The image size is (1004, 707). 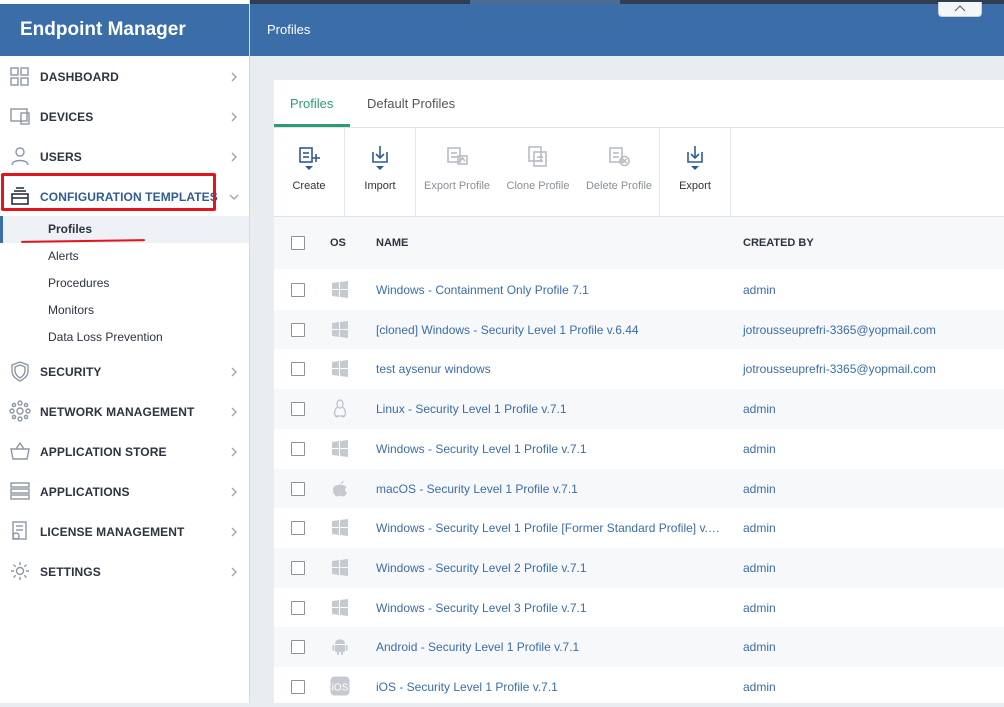 What do you see at coordinates (19, 530) in the screenshot?
I see `license-icon` at bounding box center [19, 530].